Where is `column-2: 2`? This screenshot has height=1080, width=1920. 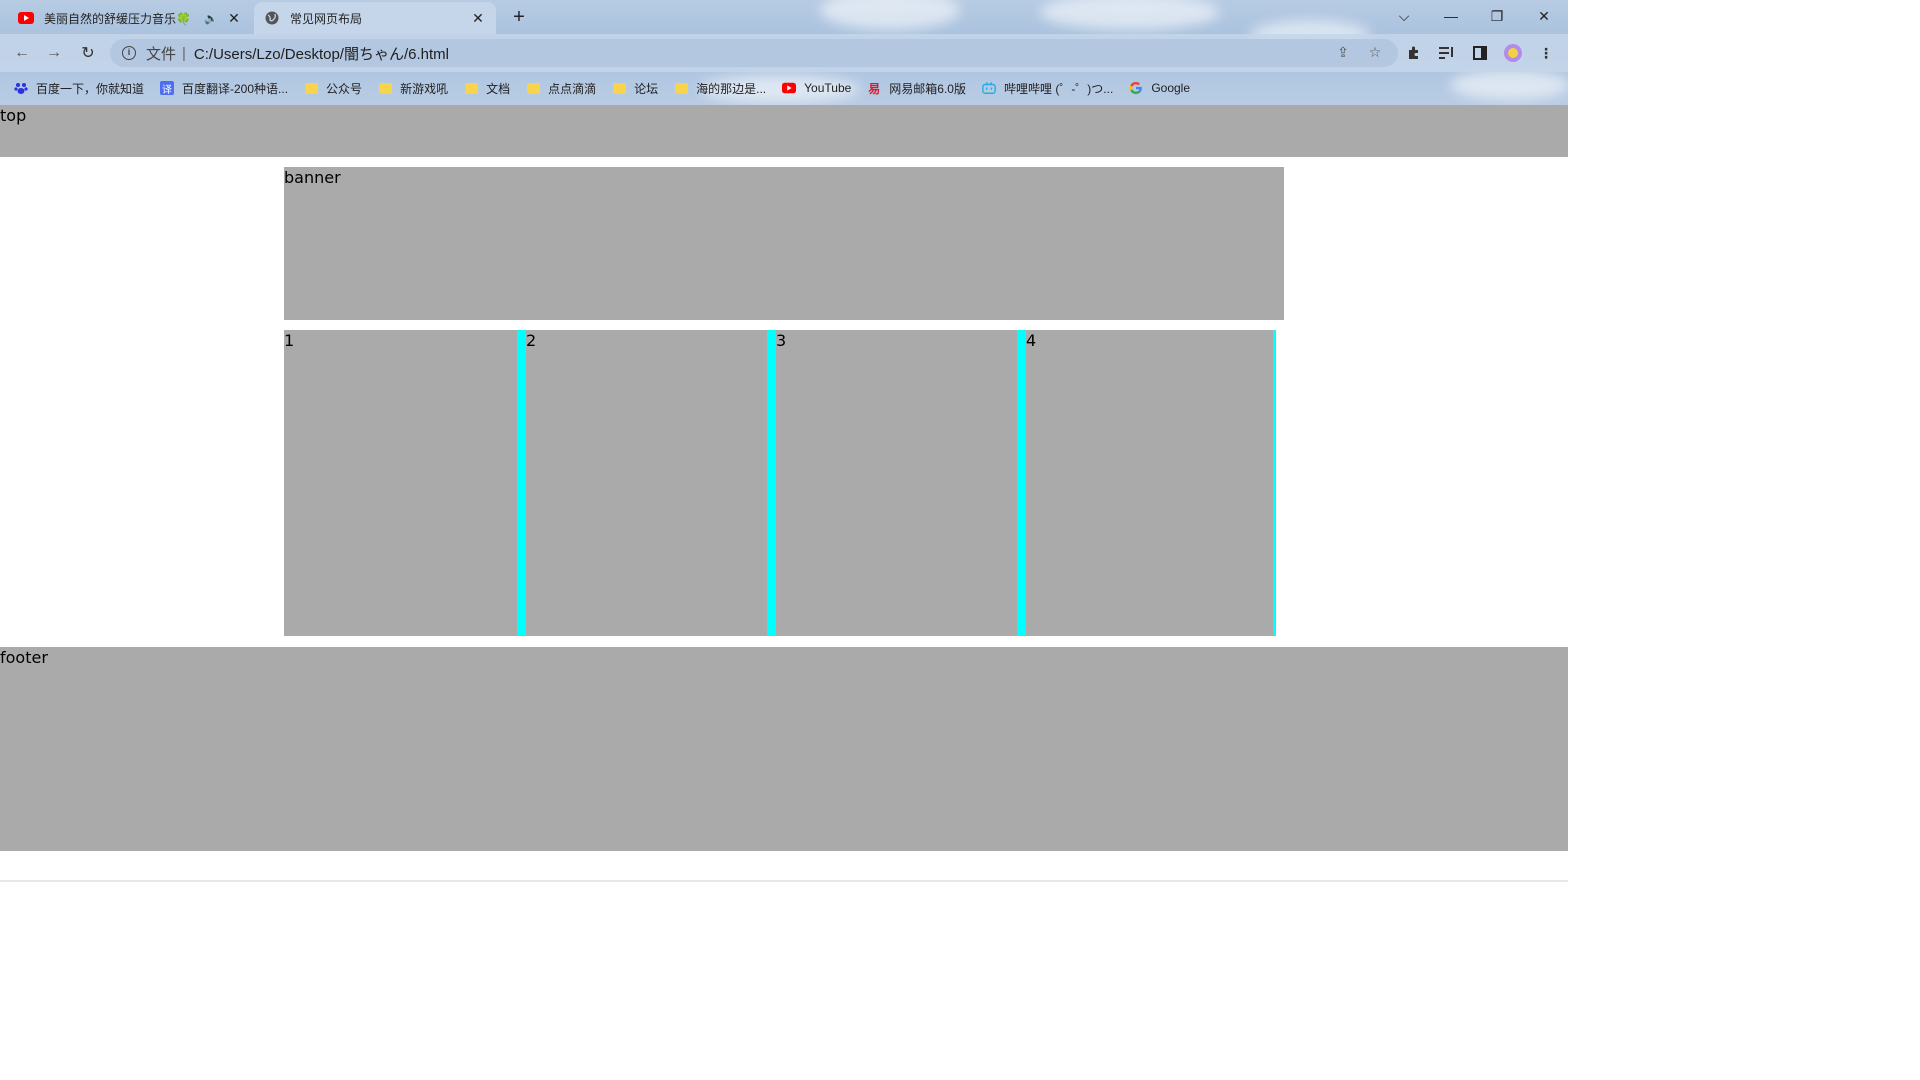 column-2: 2 is located at coordinates (651, 483).